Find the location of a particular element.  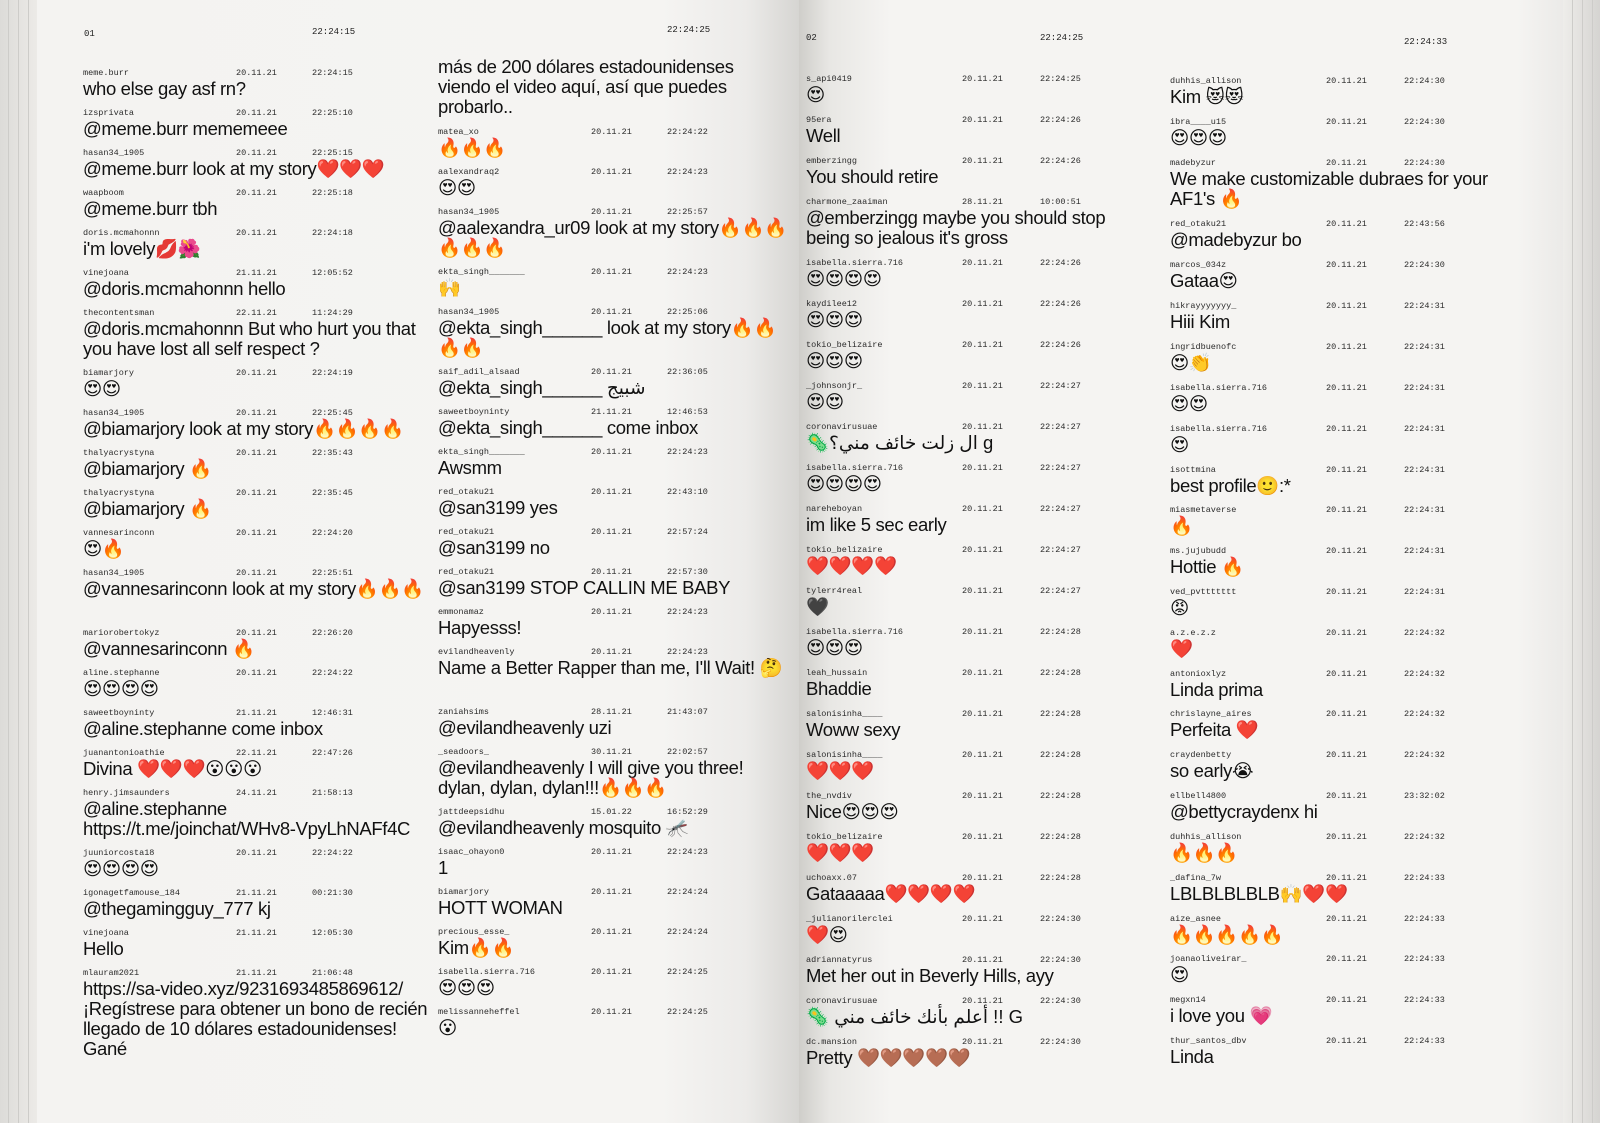

comment-username: saweetboyninty is located at coordinates (474, 412).